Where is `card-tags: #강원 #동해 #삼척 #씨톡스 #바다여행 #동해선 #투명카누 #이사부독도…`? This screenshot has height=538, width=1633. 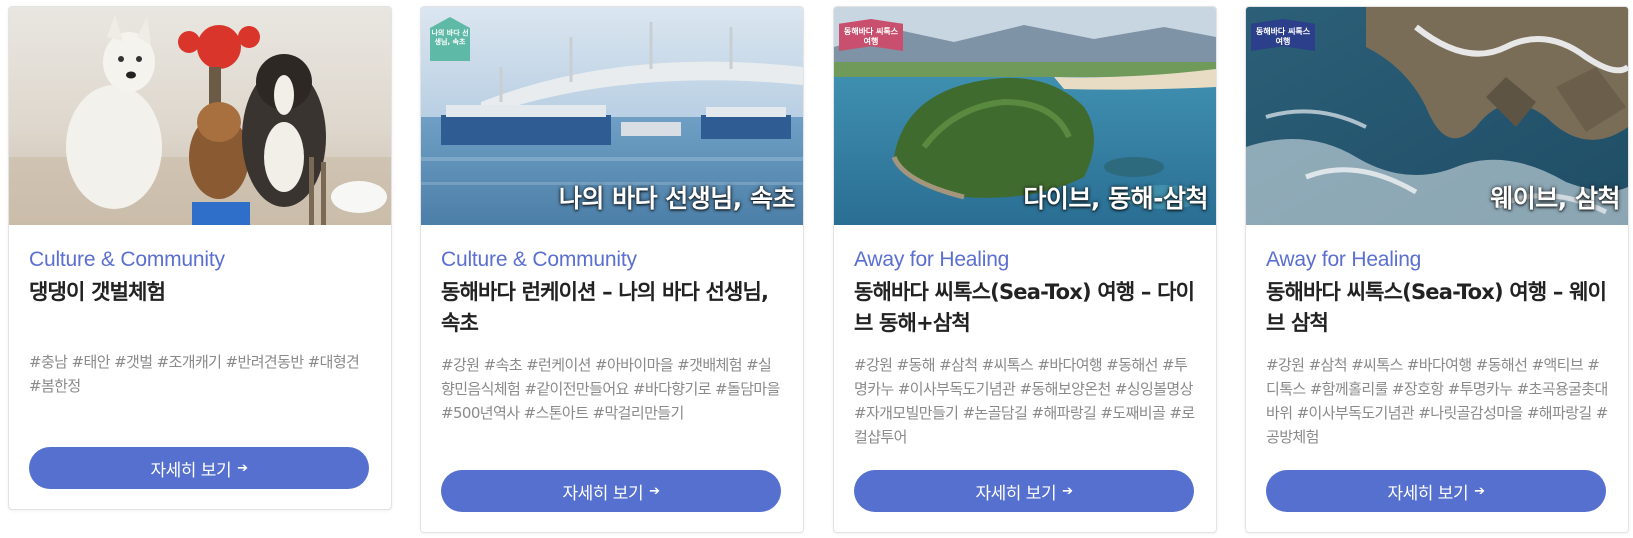
card-tags: #강원 #동해 #삼척 #씨톡스 #바다여행 #동해선 #투명카누 #이사부독도… is located at coordinates (1024, 401).